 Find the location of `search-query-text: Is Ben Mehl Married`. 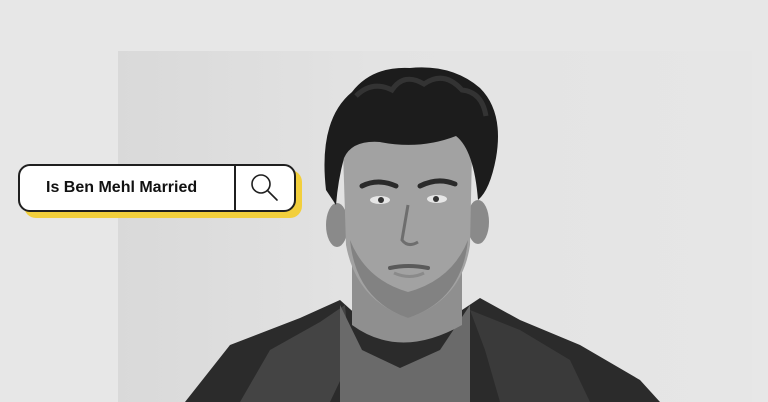

search-query-text: Is Ben Mehl Married is located at coordinates (122, 187).